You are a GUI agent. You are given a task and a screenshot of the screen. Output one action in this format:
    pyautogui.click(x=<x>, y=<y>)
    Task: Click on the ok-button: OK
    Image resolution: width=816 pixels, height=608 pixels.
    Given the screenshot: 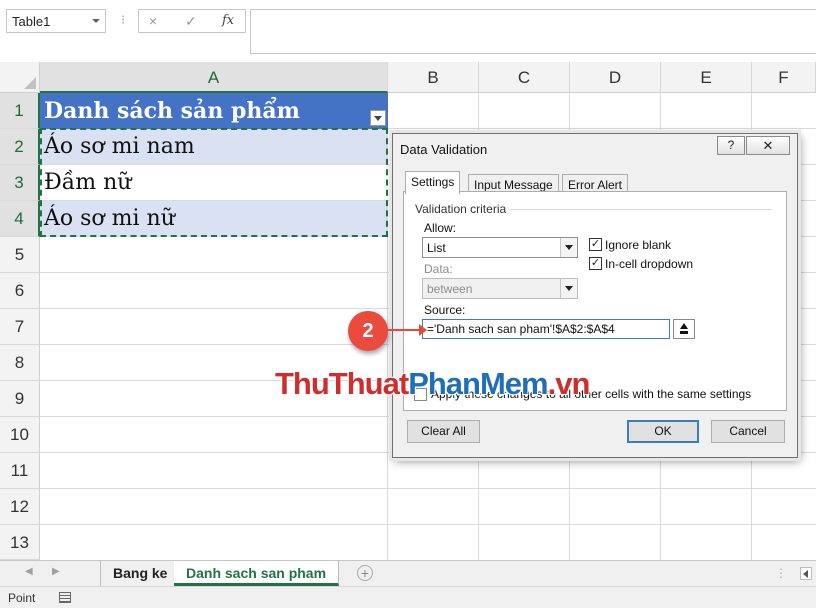 What is the action you would take?
    pyautogui.click(x=663, y=431)
    